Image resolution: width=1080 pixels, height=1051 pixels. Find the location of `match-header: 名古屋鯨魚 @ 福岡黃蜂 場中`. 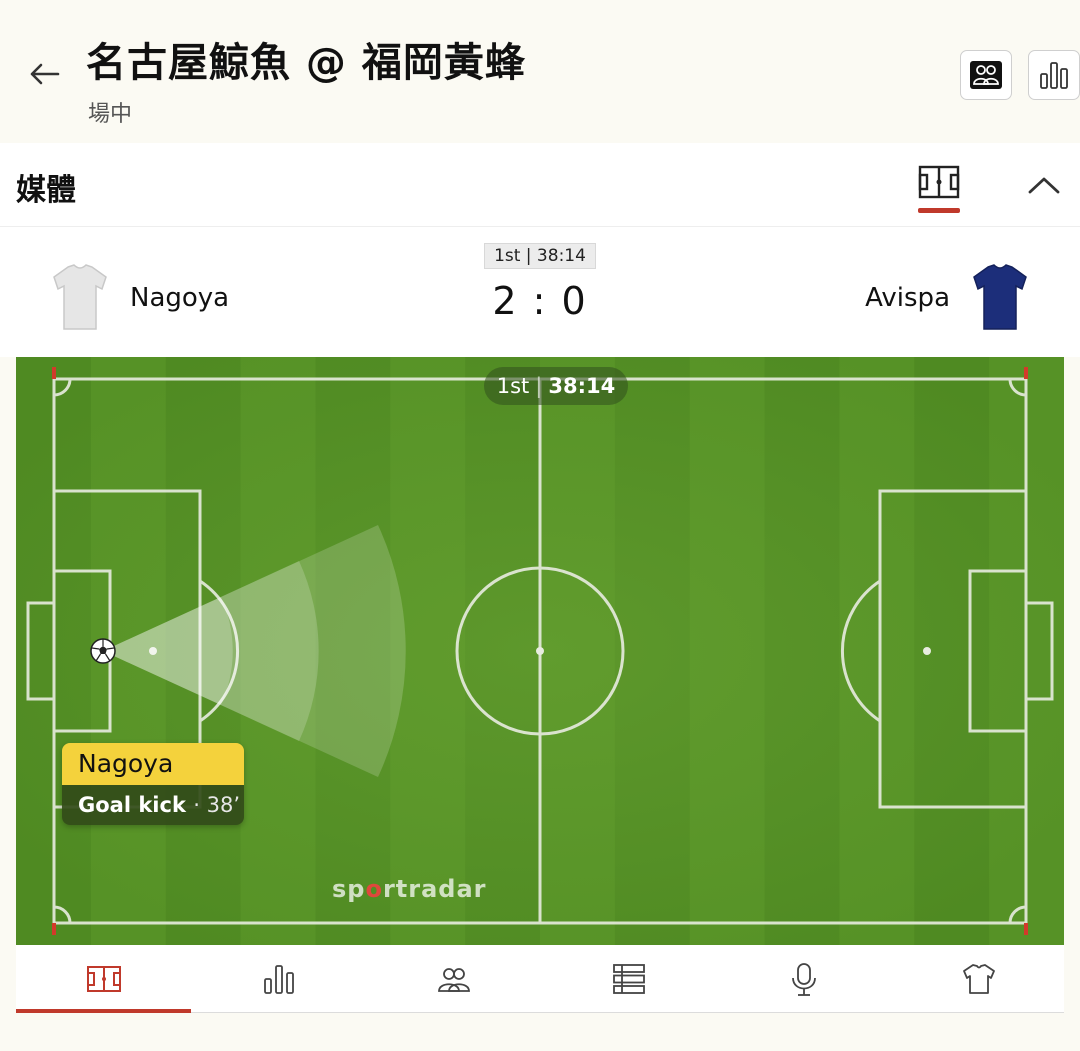

match-header: 名古屋鯨魚 @ 福岡黃蜂 場中 is located at coordinates (540, 71).